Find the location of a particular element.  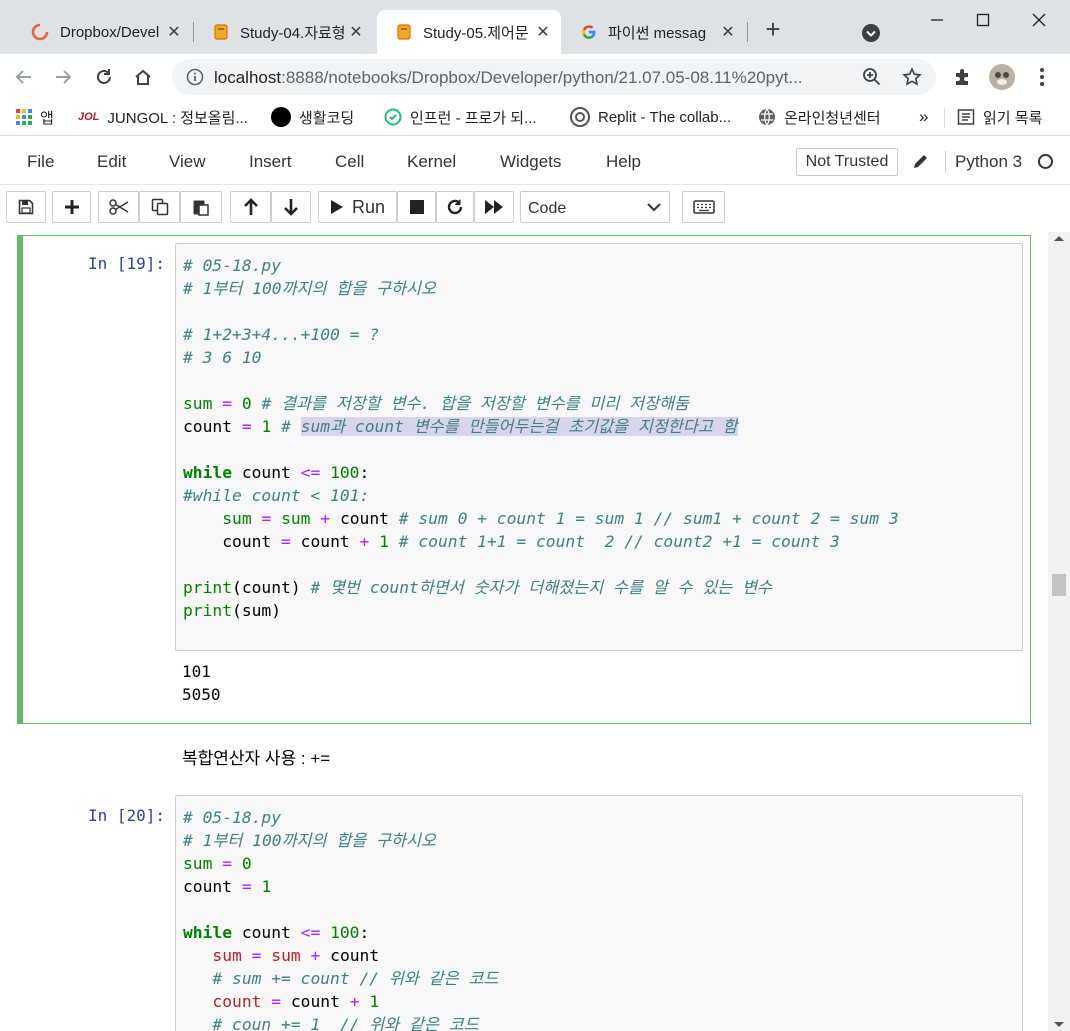

code-variable: sum is located at coordinates (286, 955).